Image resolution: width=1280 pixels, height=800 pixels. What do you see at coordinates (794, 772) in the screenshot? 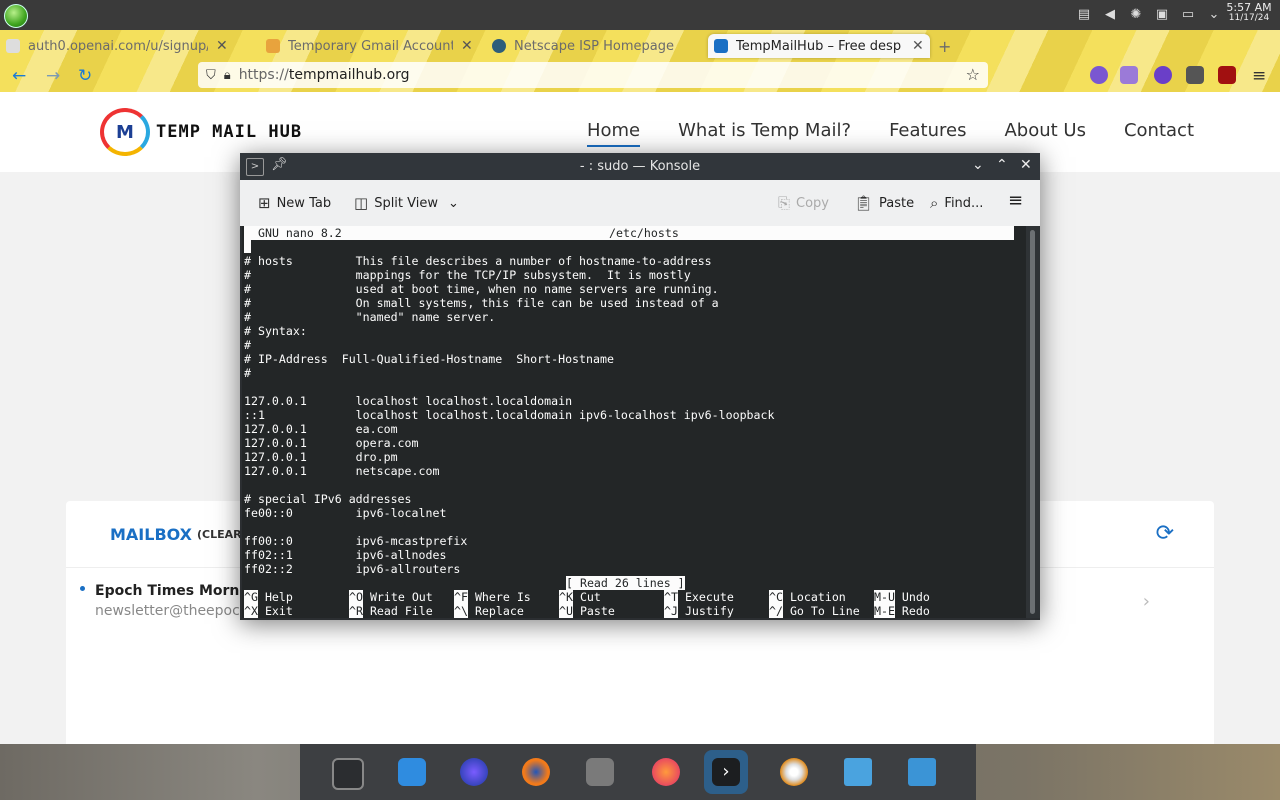
I see `disc-app-icon` at bounding box center [794, 772].